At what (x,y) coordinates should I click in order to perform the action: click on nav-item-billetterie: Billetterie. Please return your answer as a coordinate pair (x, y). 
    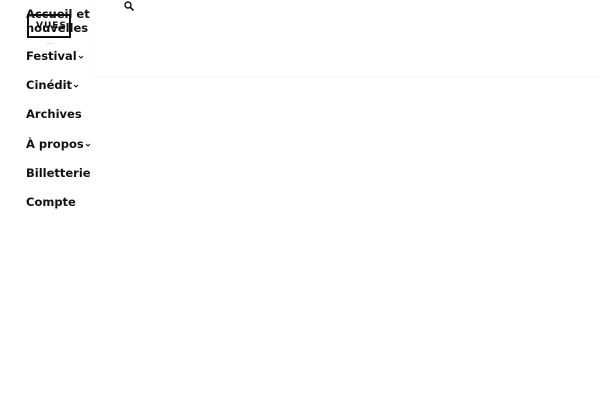
    Looking at the image, I should click on (58, 173).